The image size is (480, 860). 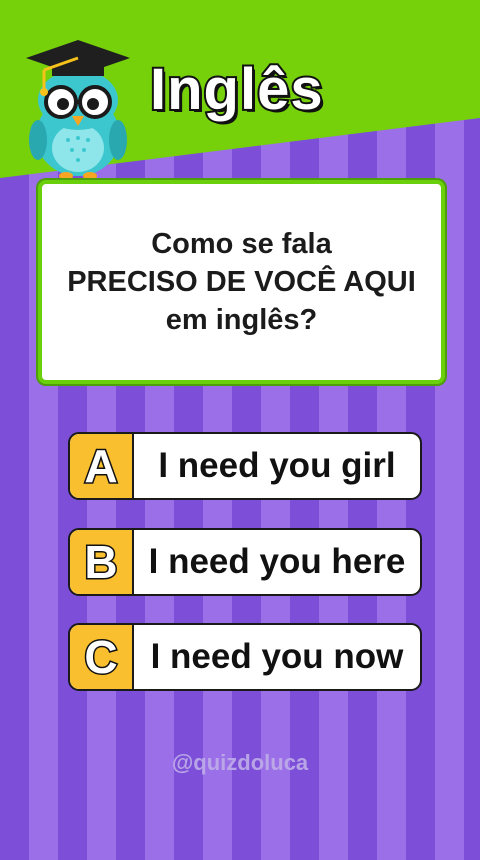 I want to click on option-letter: B, so click(x=101, y=562).